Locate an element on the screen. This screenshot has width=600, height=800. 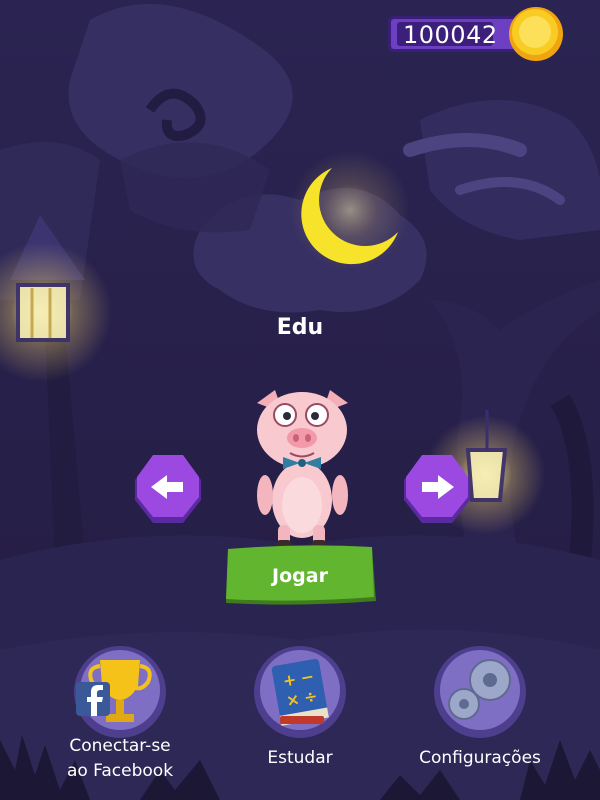
facebook-connect-button is located at coordinates (120, 692).